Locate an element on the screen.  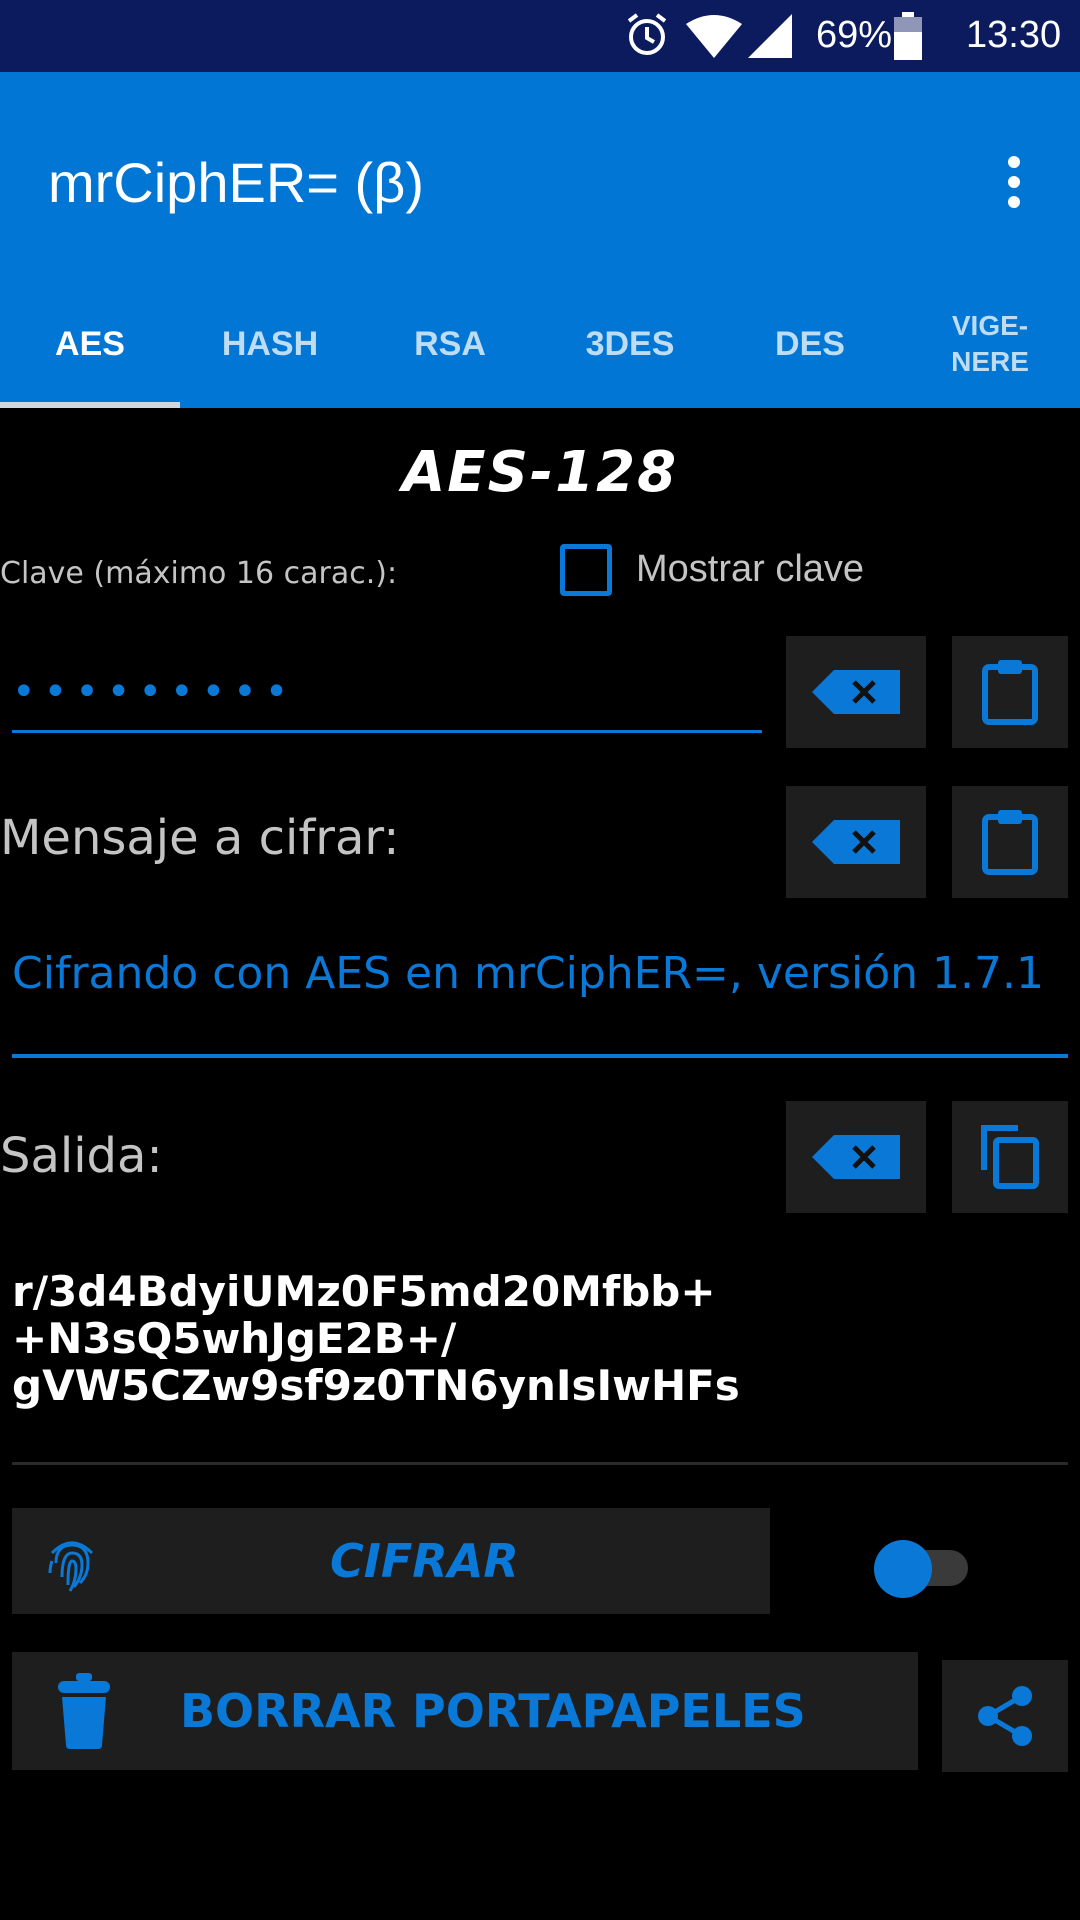
app-title: mrCiphER= (β) is located at coordinates (236, 182).